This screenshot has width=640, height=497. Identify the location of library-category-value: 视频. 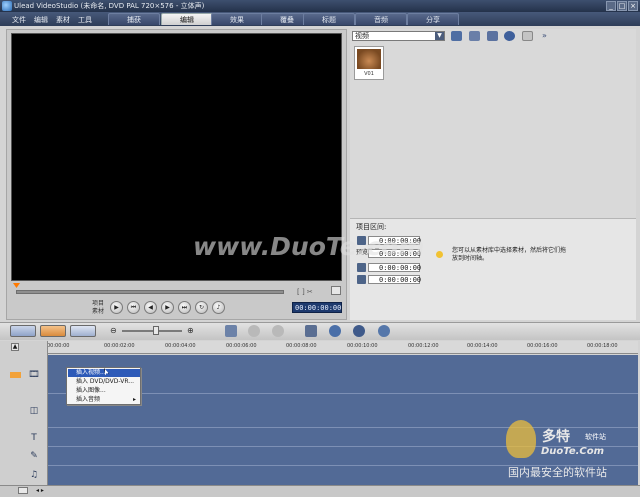
(362, 36).